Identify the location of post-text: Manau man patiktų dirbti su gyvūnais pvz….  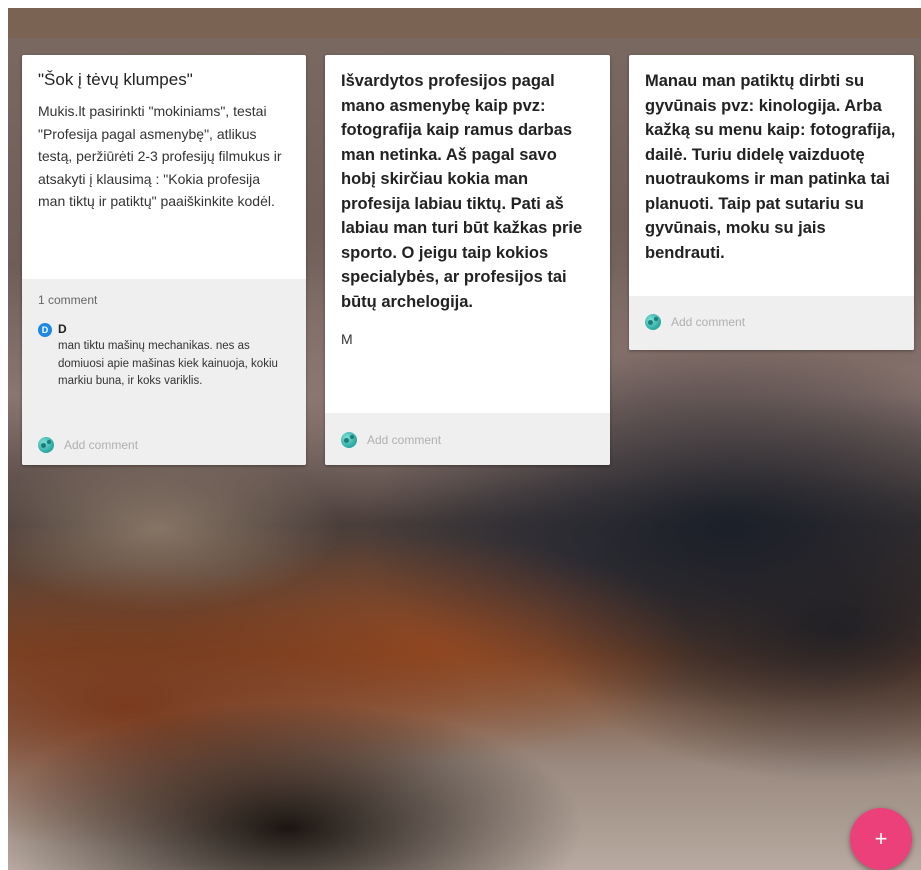
(770, 167).